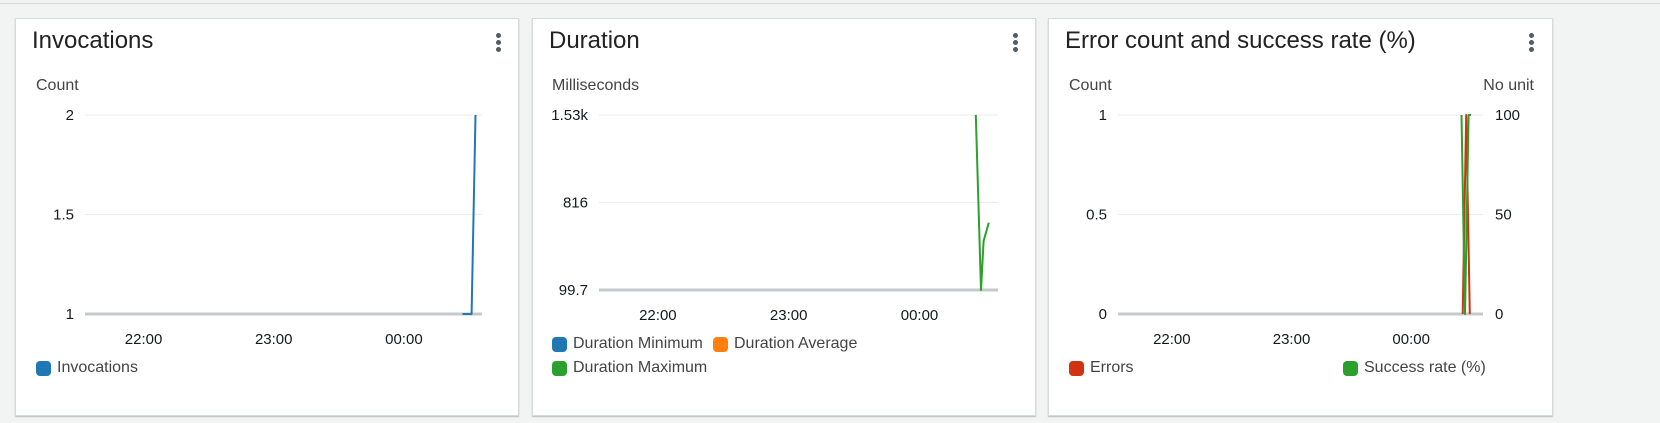 Image resolution: width=1660 pixels, height=423 pixels. I want to click on legend-item-duration-minimum: Duration Minimum, so click(627, 344).